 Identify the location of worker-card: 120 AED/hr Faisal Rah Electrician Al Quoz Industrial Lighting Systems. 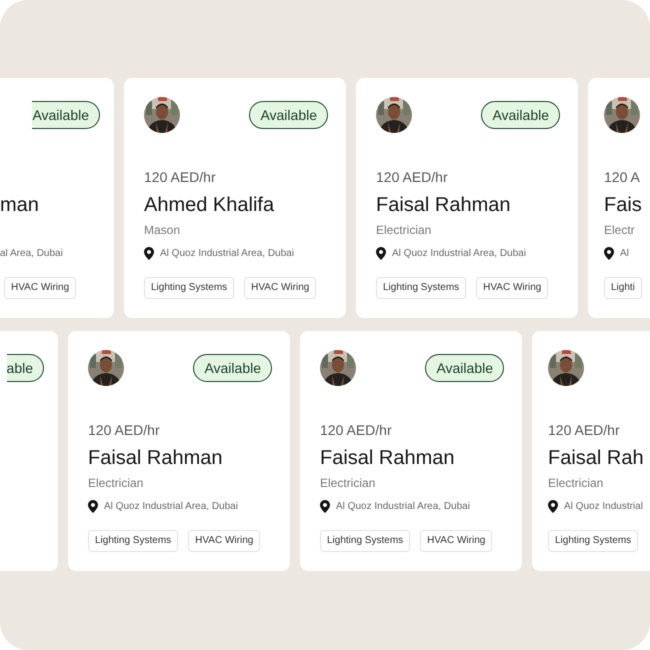
(591, 451).